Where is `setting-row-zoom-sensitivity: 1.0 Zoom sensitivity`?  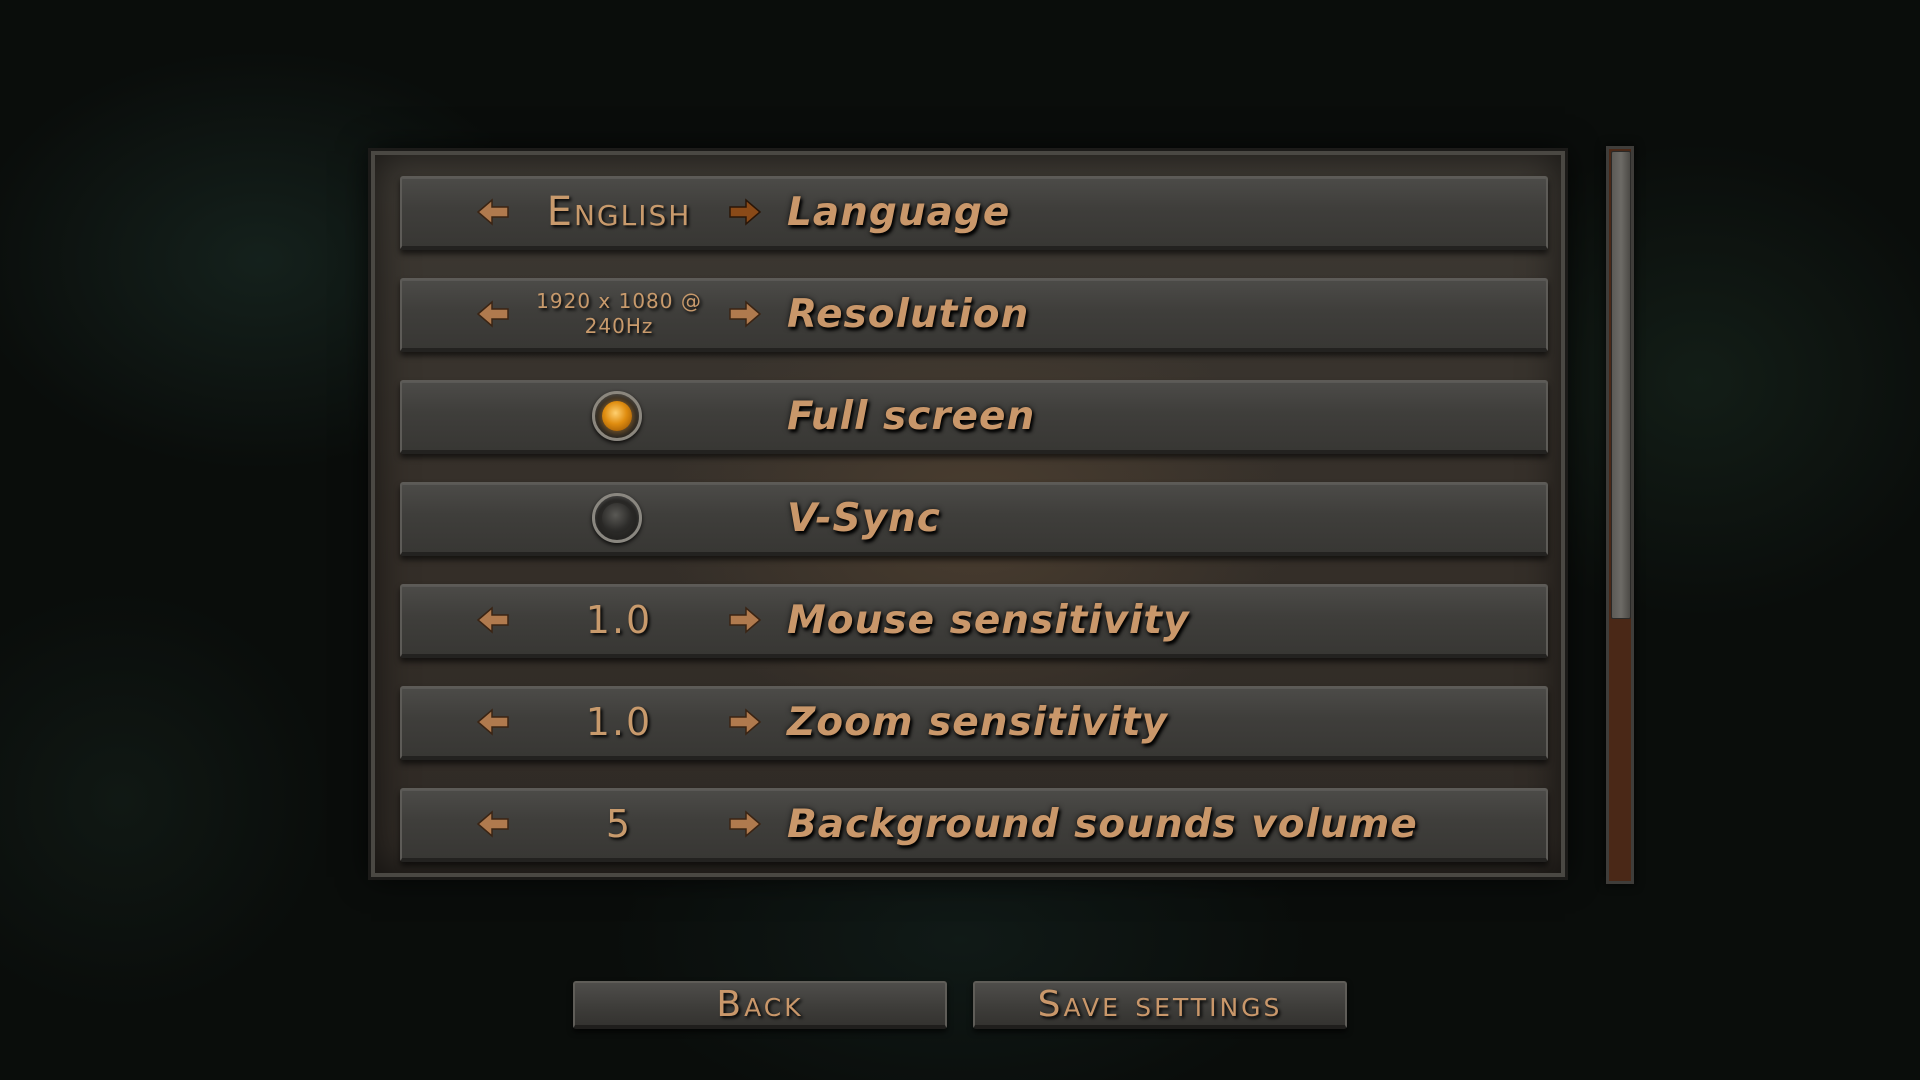 setting-row-zoom-sensitivity: 1.0 Zoom sensitivity is located at coordinates (974, 723).